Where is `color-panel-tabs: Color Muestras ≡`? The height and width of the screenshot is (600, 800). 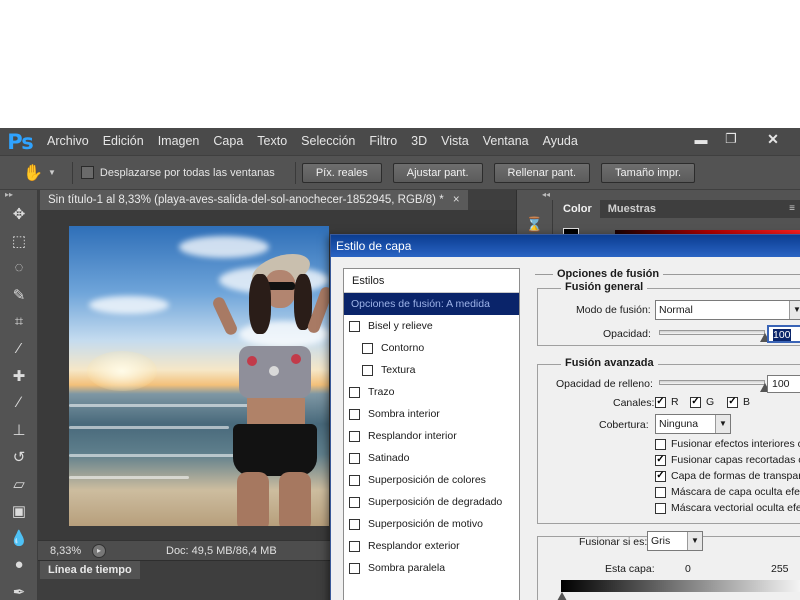
color-panel-tabs: Color Muestras ≡ is located at coordinates (677, 209).